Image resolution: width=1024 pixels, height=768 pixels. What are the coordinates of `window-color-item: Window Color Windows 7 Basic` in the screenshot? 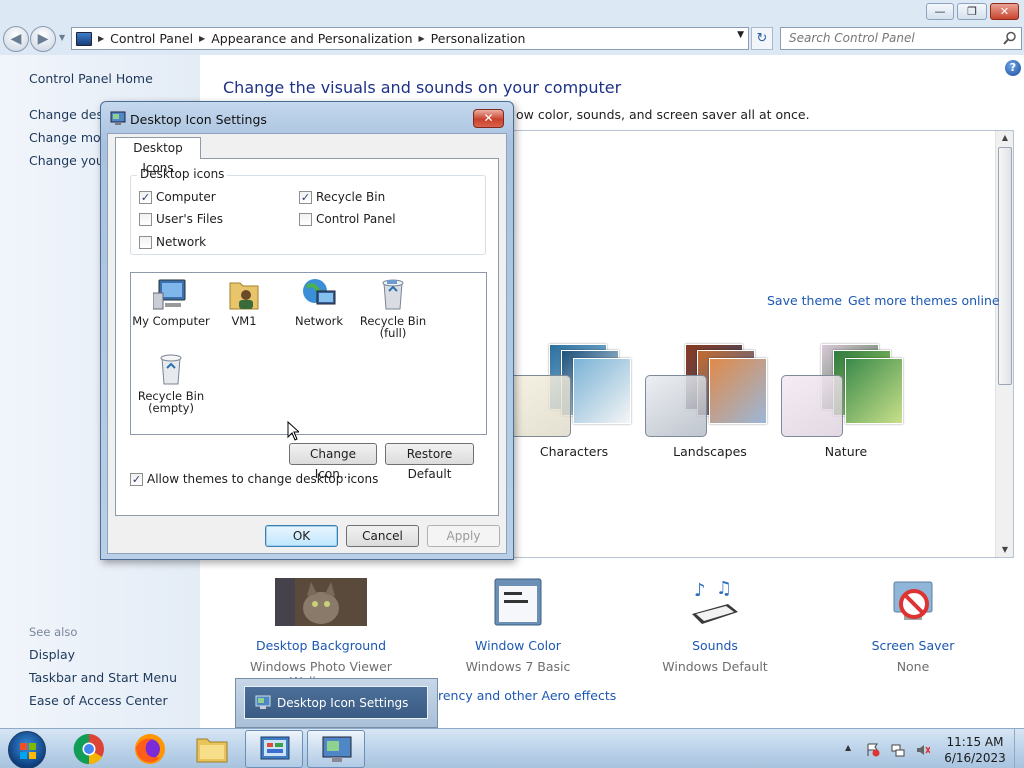 It's located at (518, 626).